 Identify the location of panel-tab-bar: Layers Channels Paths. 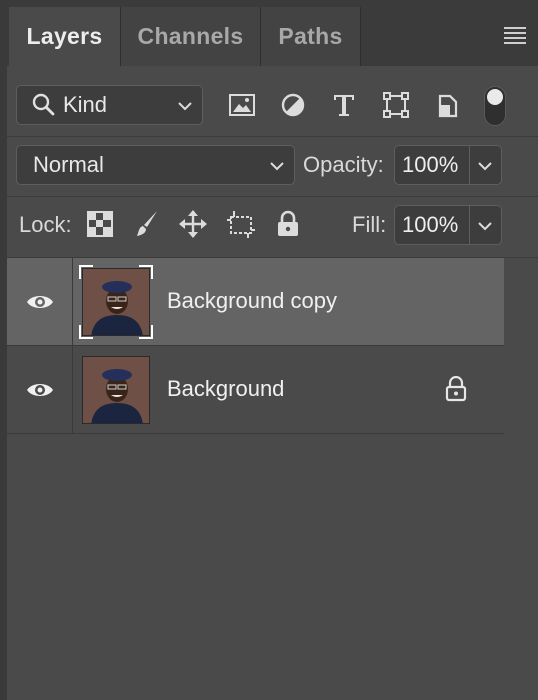
(272, 33).